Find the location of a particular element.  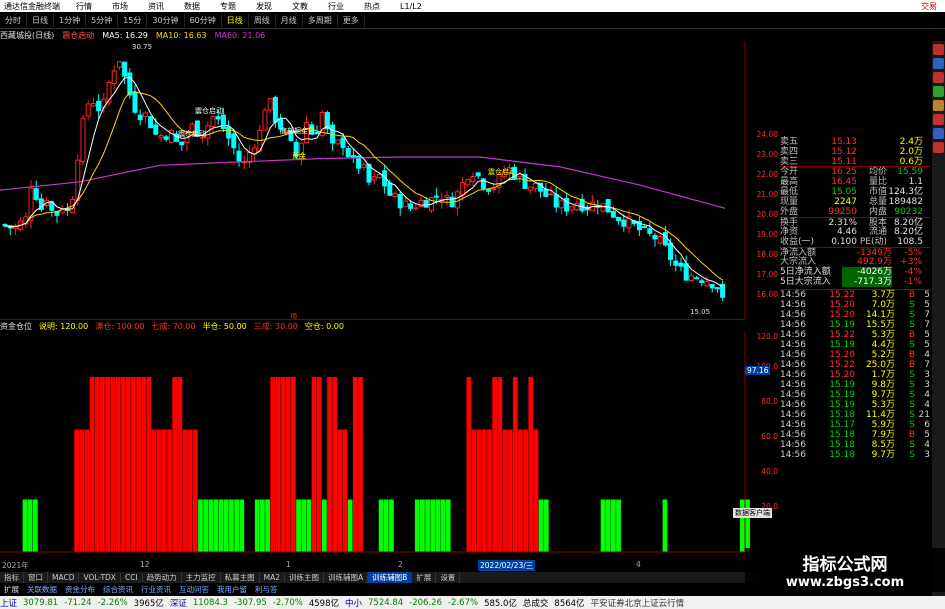

tab-train-b: 训练辅图B is located at coordinates (390, 577).